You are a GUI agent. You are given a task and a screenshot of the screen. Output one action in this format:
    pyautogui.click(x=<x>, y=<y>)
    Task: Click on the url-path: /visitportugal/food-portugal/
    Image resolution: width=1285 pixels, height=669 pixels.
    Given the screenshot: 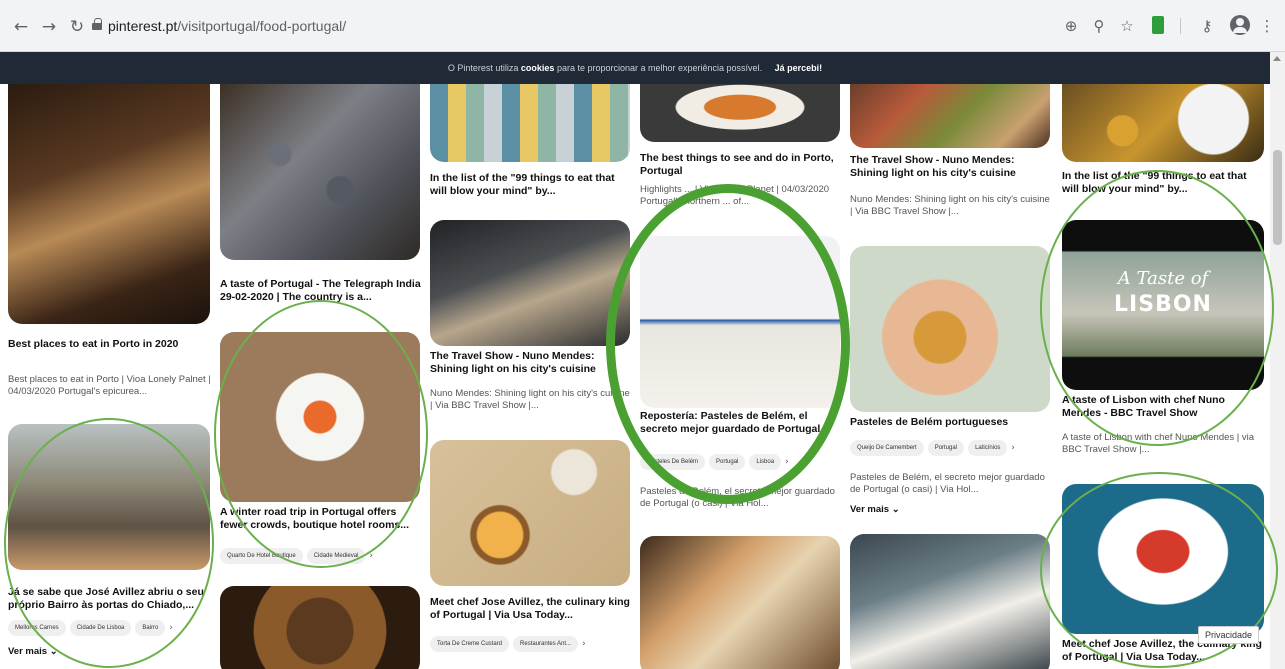 What is the action you would take?
    pyautogui.click(x=262, y=26)
    